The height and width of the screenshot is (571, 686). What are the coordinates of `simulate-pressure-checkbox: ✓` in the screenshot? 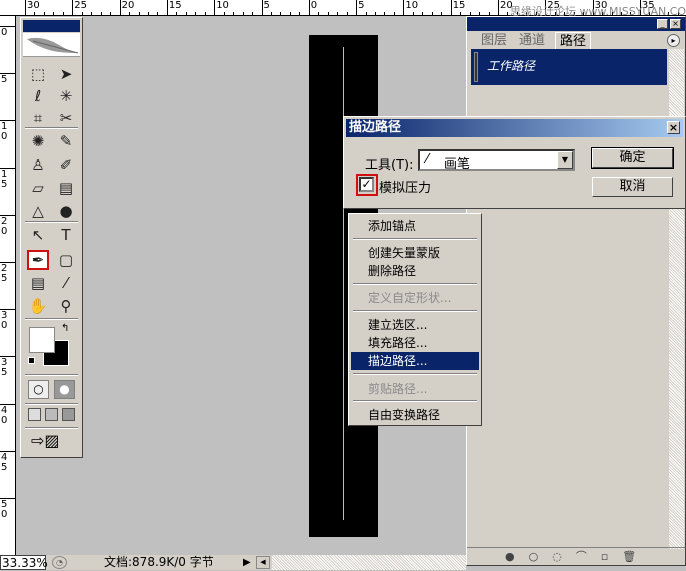 It's located at (366, 184).